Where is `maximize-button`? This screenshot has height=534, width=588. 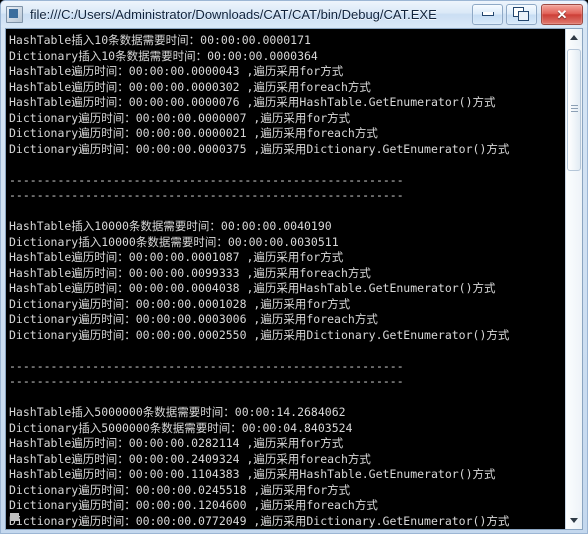 maximize-button is located at coordinates (521, 14).